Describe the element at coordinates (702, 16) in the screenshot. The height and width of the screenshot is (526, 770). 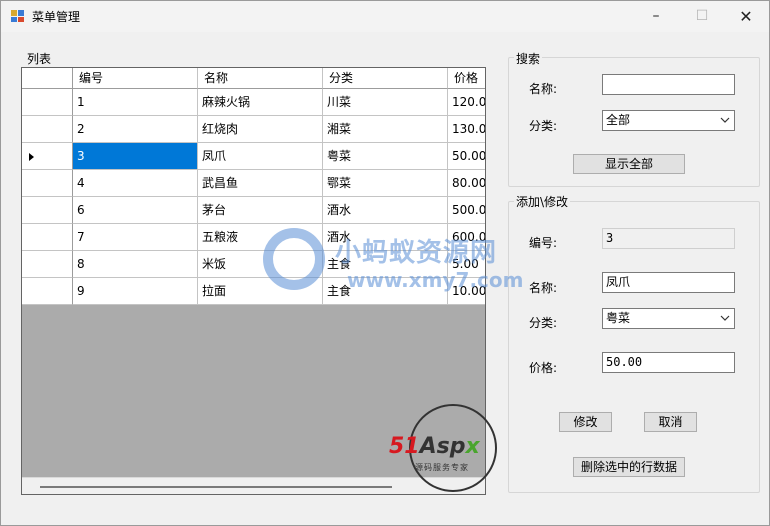
I see `maximize-button: ☐` at that location.